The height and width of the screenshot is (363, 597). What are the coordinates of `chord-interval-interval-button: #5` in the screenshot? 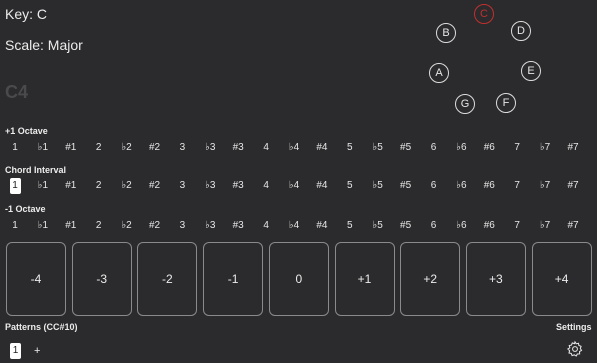 It's located at (406, 186).